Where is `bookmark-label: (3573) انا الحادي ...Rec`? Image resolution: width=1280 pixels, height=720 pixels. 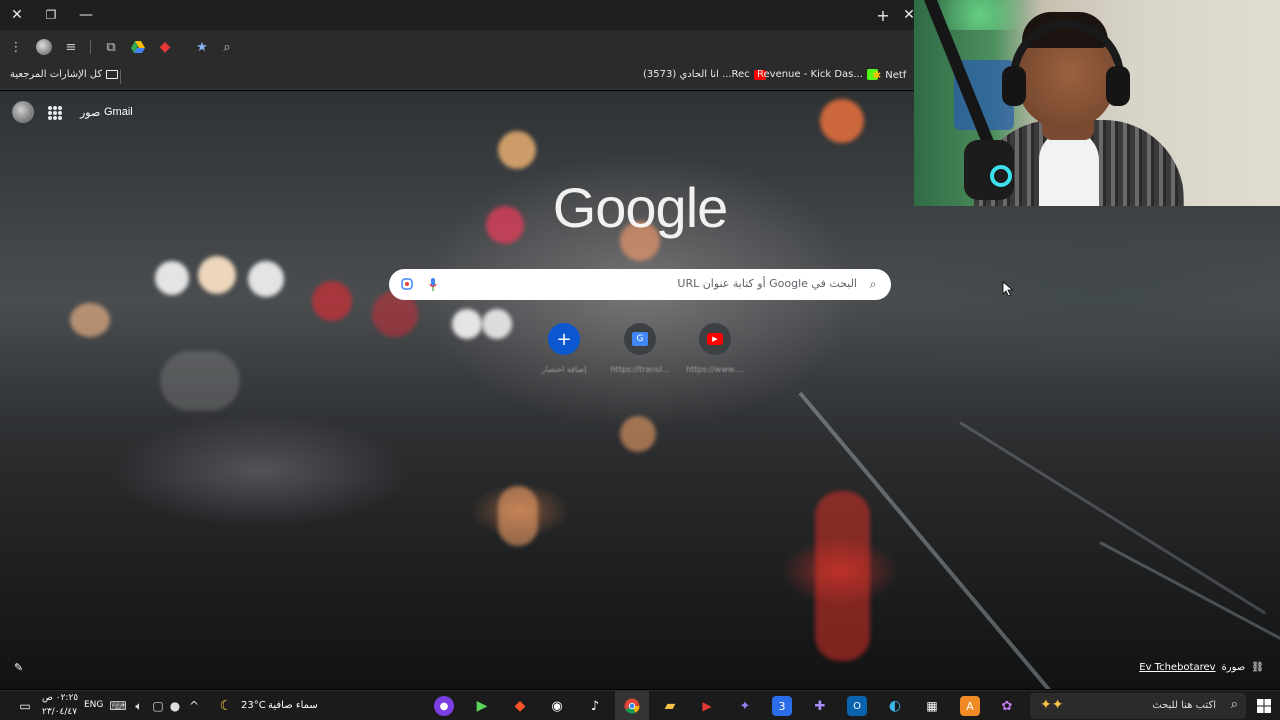
bookmark-label: (3573) انا الحادي ...Rec is located at coordinates (696, 74).